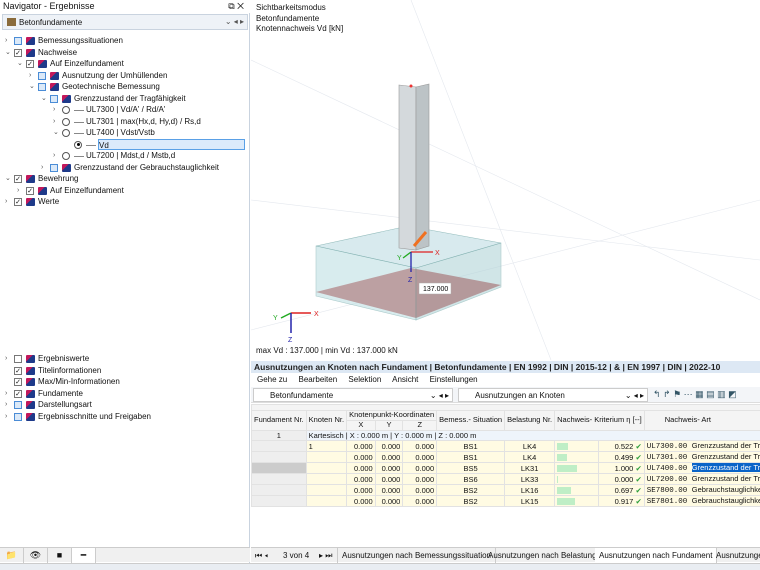 Image resolution: width=760 pixels, height=570 pixels. What do you see at coordinates (361, 425) in the screenshot?
I see `col-x: X` at bounding box center [361, 425].